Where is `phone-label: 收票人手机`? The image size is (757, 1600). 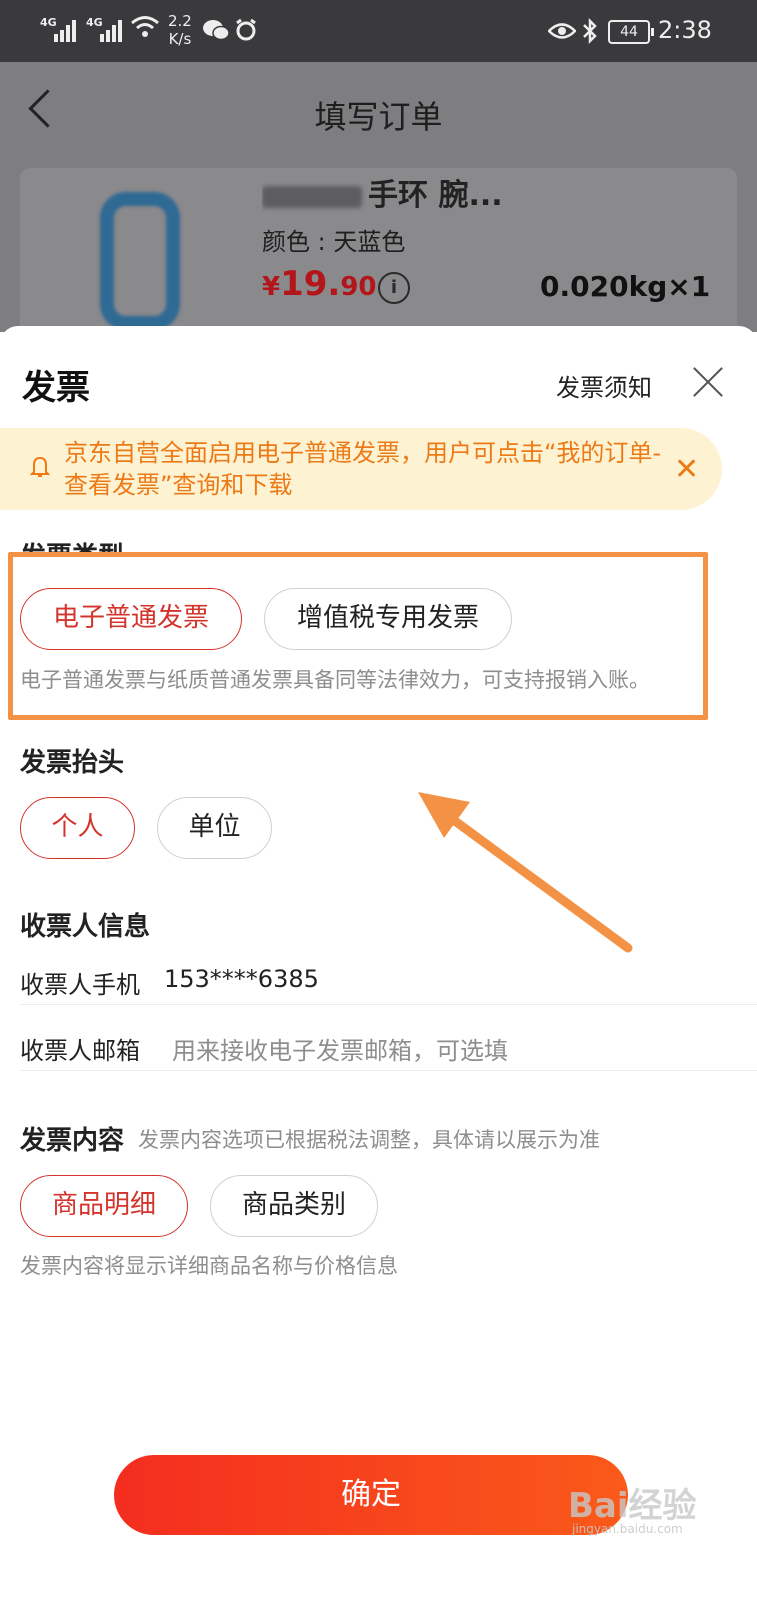 phone-label: 收票人手机 is located at coordinates (80, 985).